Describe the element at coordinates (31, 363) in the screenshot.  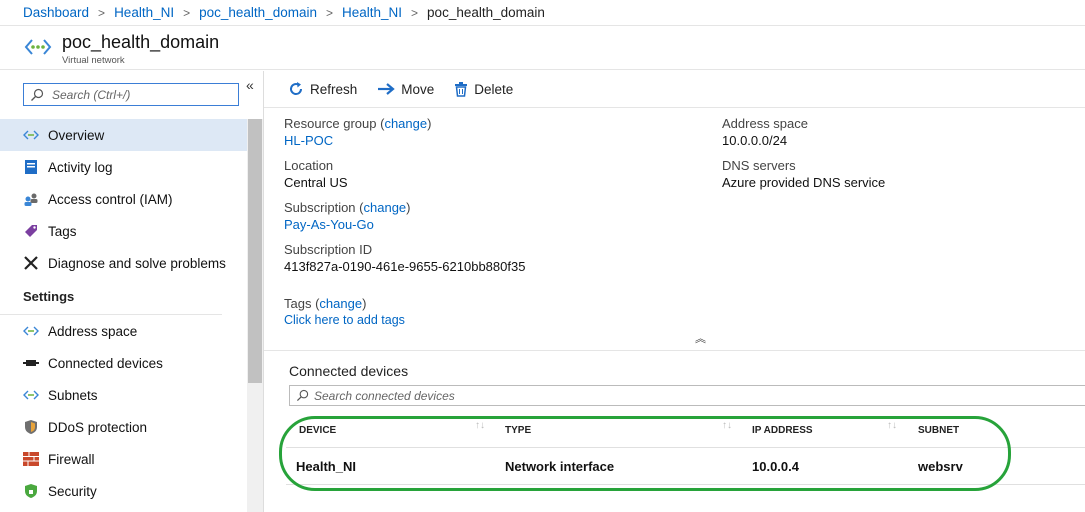
I see `connected-devices-icon` at that location.